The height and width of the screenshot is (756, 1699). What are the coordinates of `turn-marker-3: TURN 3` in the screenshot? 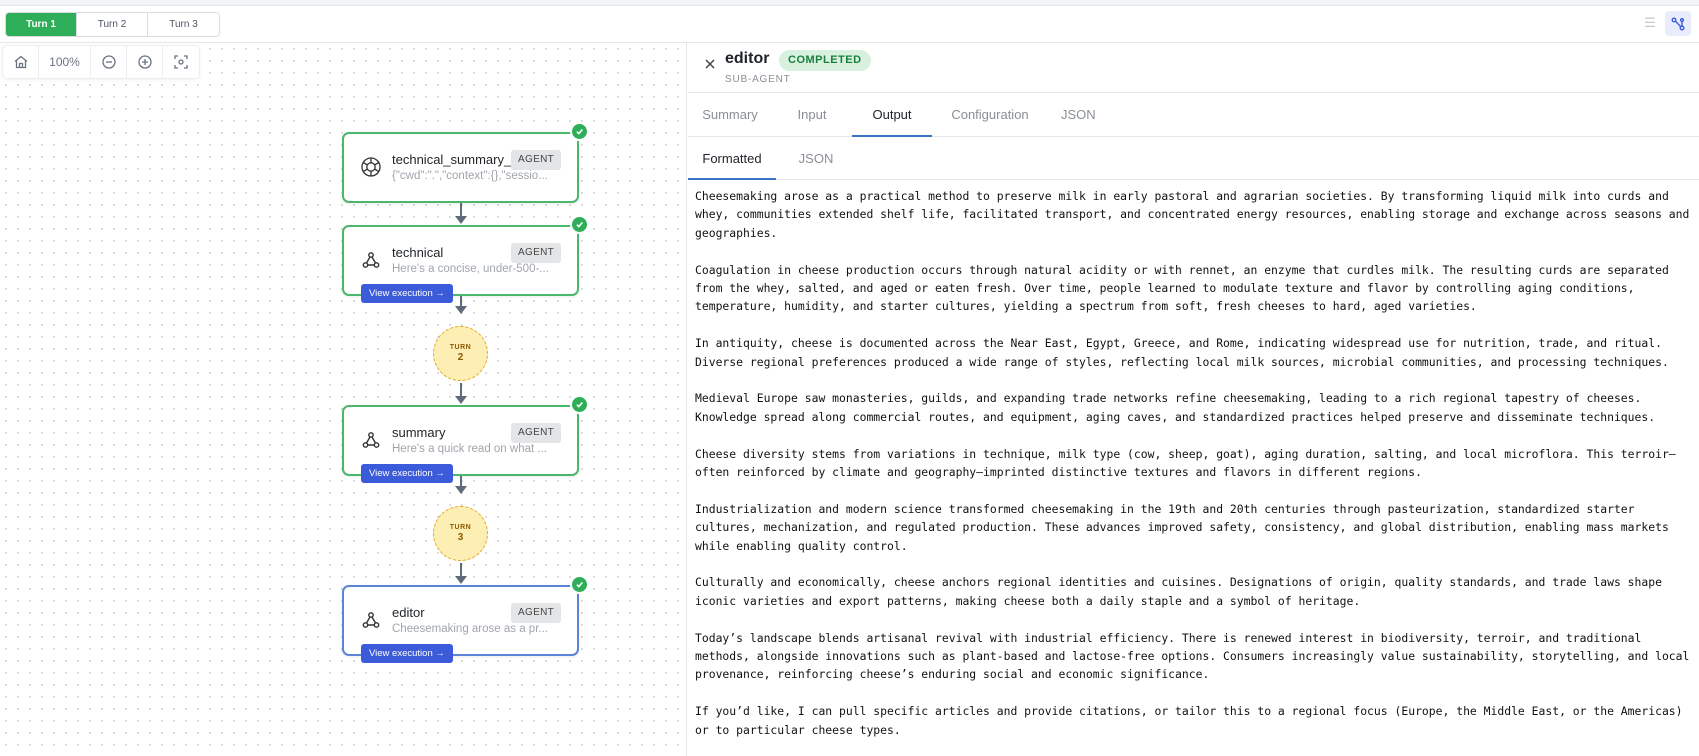 It's located at (460, 533).